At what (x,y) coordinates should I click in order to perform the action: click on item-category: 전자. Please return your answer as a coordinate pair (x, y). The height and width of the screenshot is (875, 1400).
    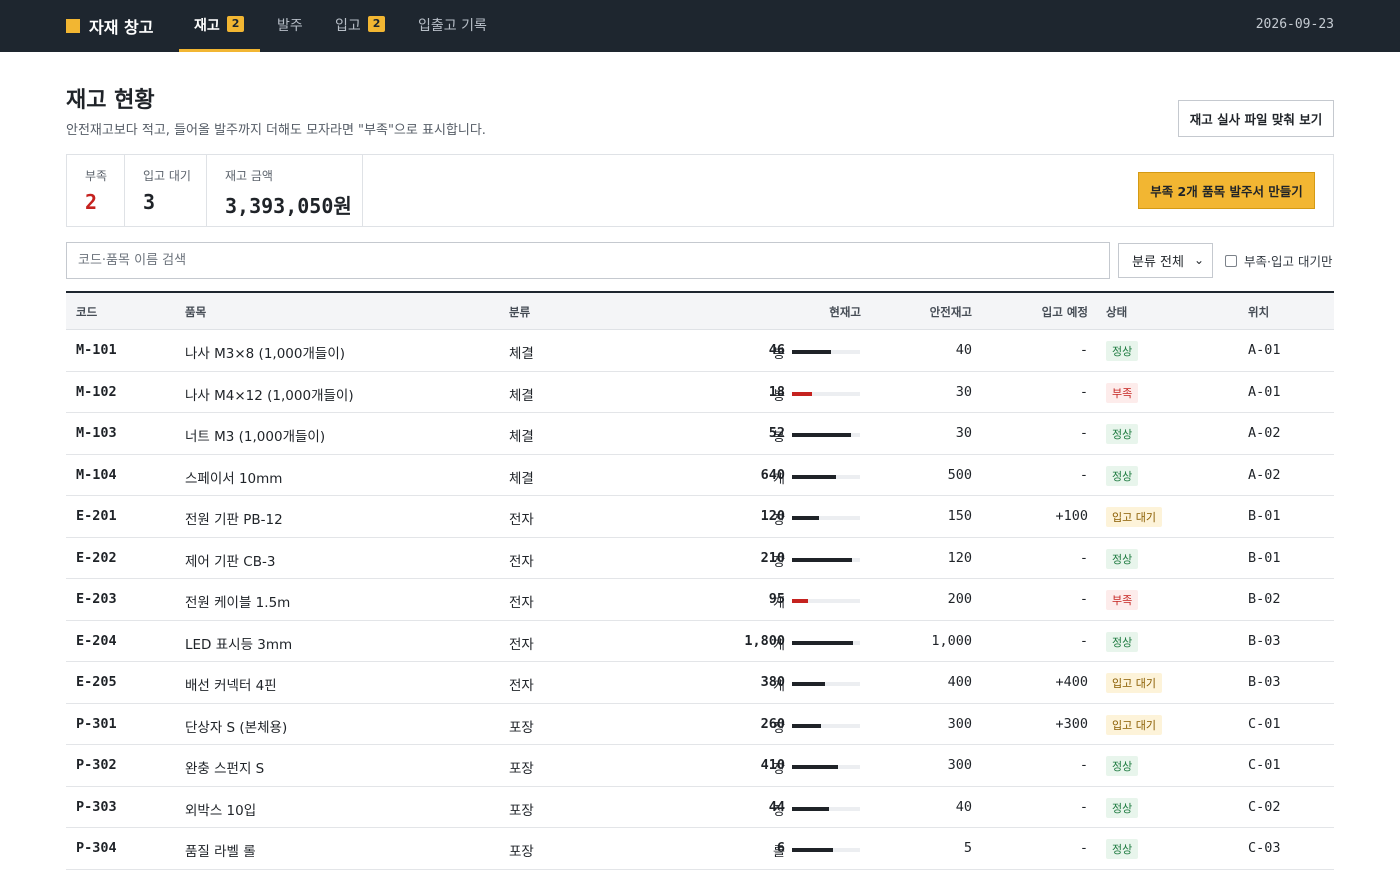
    Looking at the image, I should click on (521, 686).